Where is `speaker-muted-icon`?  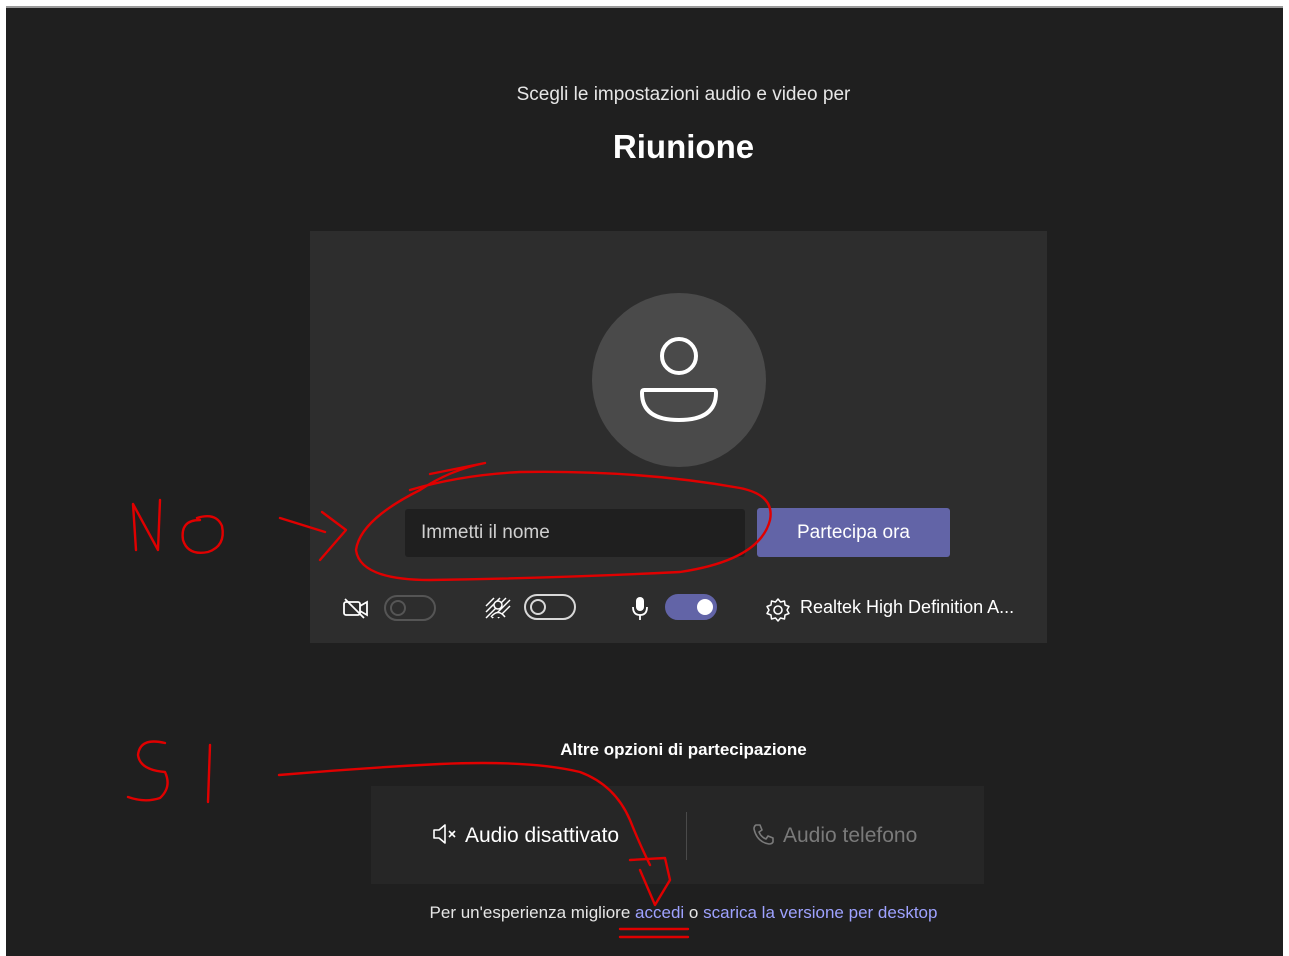 speaker-muted-icon is located at coordinates (444, 834).